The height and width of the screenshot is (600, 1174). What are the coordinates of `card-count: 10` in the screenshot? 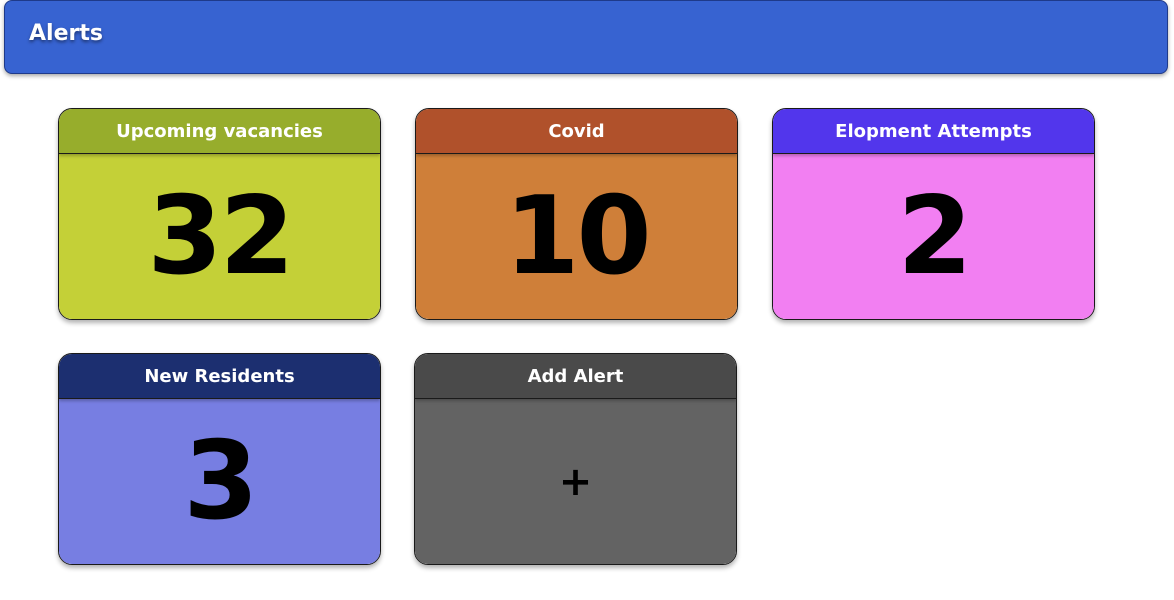 It's located at (577, 236).